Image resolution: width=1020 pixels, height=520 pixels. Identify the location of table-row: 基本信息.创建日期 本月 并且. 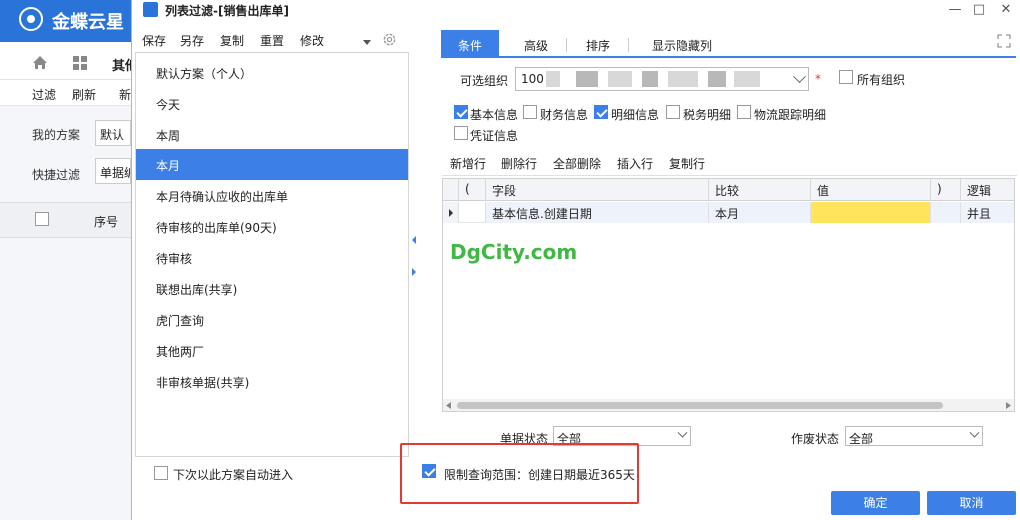
(728, 212).